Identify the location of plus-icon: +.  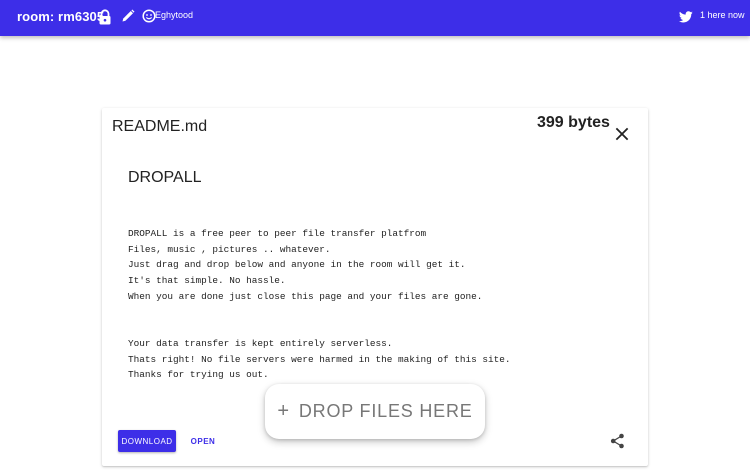
(283, 411).